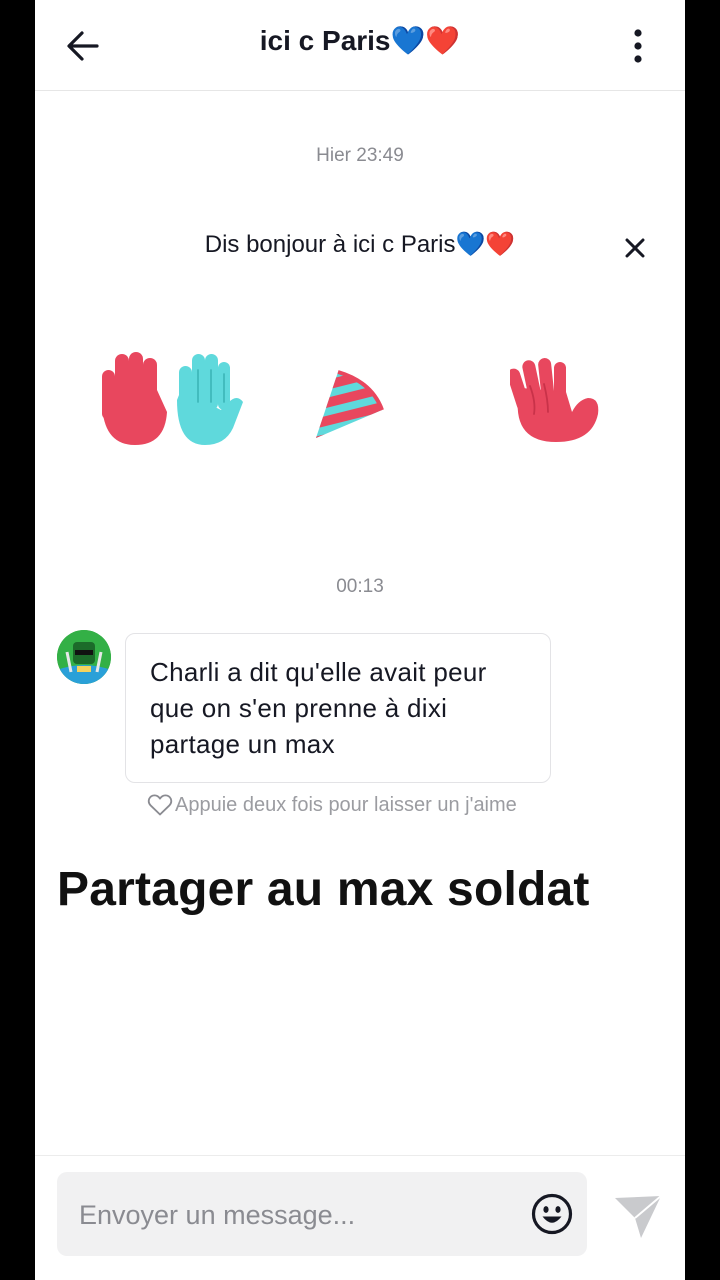  What do you see at coordinates (160, 805) in the screenshot?
I see `heart-outline-icon` at bounding box center [160, 805].